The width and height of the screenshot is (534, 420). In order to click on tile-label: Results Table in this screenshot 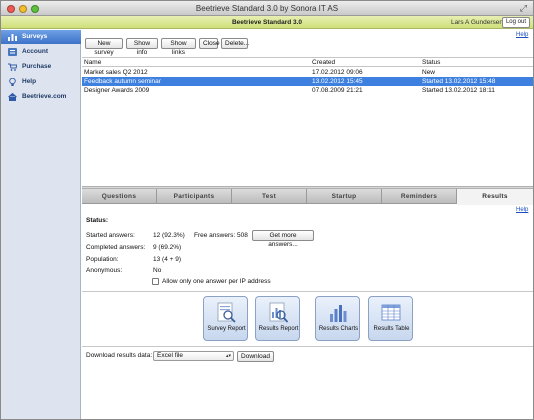, I will do `click(391, 329)`.